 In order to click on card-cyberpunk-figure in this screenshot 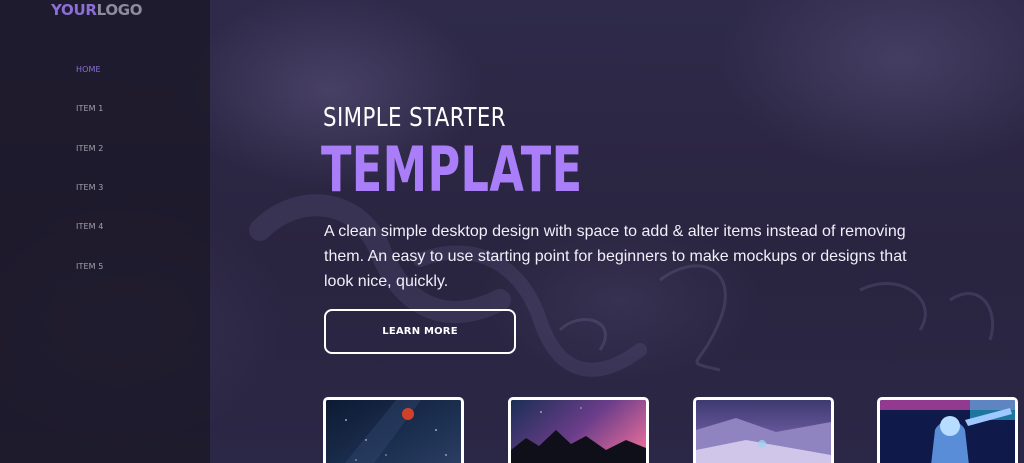, I will do `click(947, 430)`.